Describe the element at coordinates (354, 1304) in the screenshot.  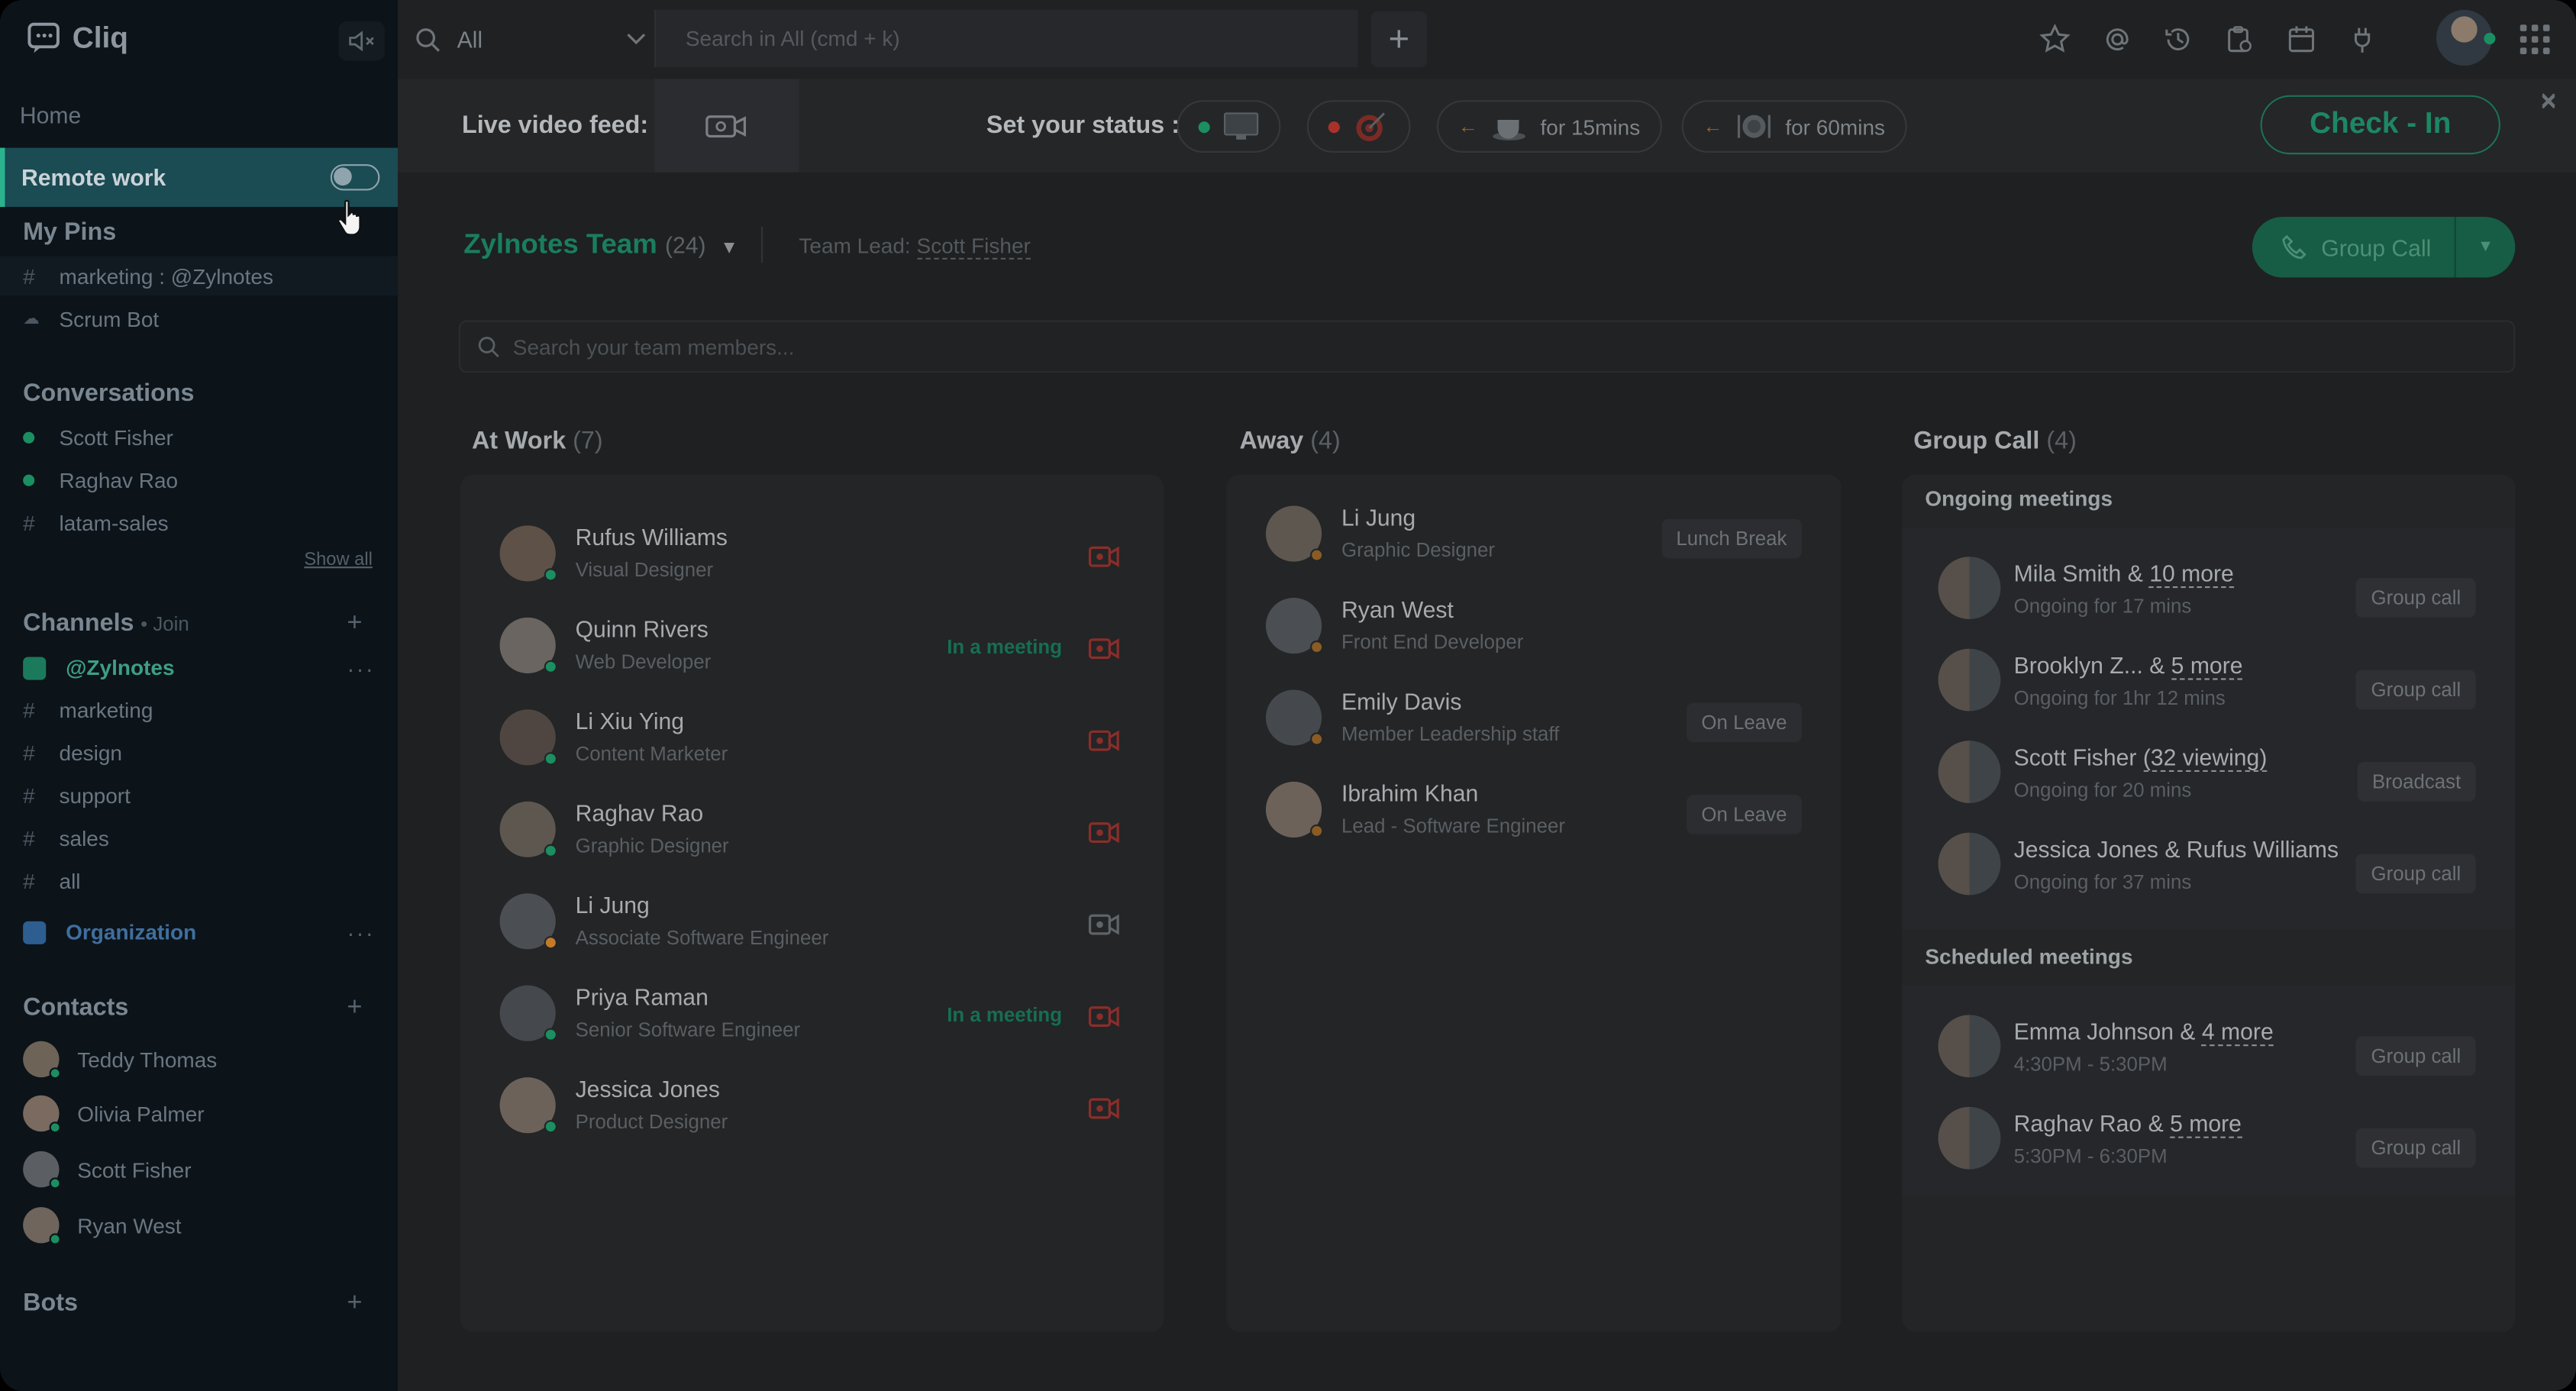
I see `add-bot-button: +` at that location.